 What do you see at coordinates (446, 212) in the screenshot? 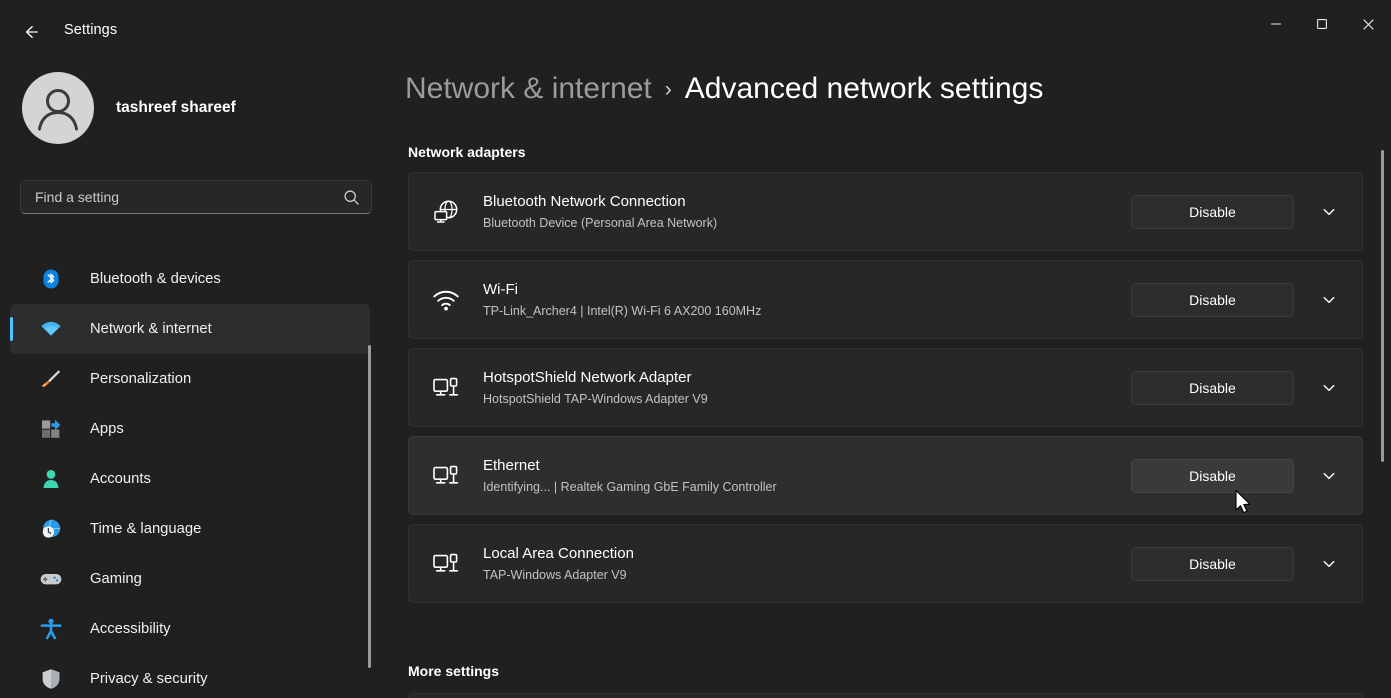
I see `bluetooth-network-icon` at bounding box center [446, 212].